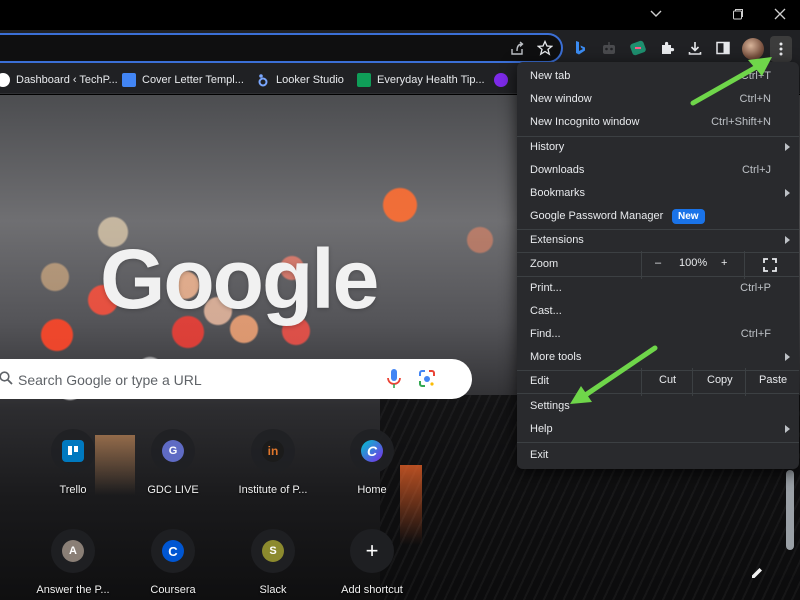 Image resolution: width=800 pixels, height=600 pixels. I want to click on shortcut-tile: in, so click(273, 451).